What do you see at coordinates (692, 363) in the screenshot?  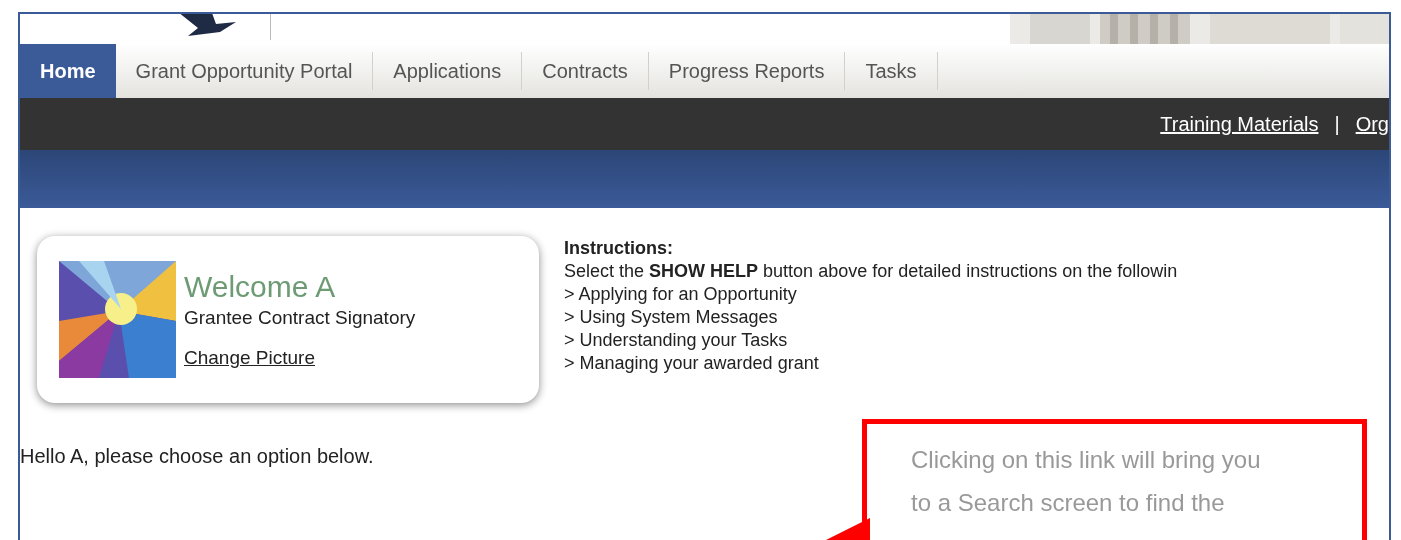 I see `instruction-item: > Managing your awarded grant` at bounding box center [692, 363].